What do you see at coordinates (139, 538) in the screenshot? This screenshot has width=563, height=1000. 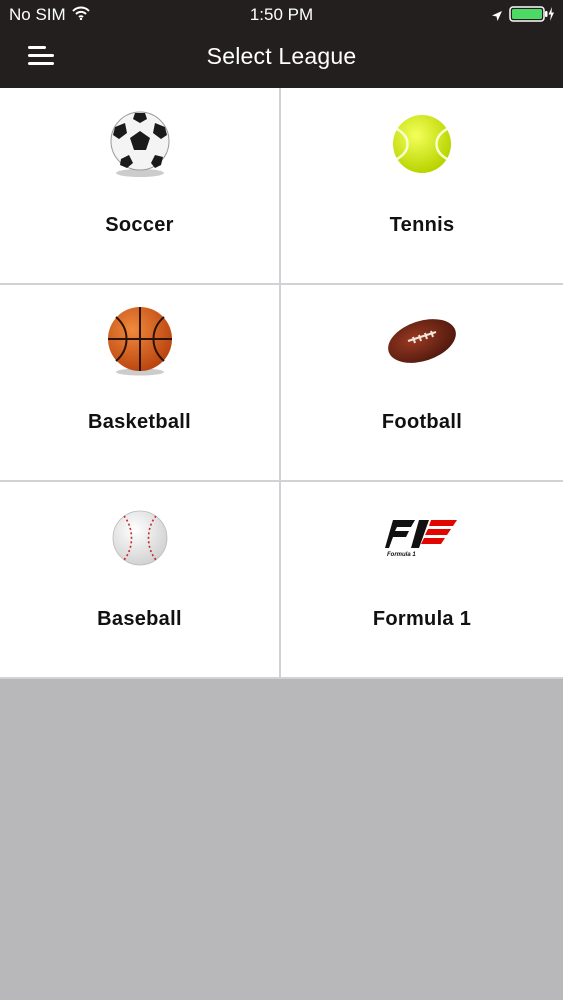 I see `baseball-icon` at bounding box center [139, 538].